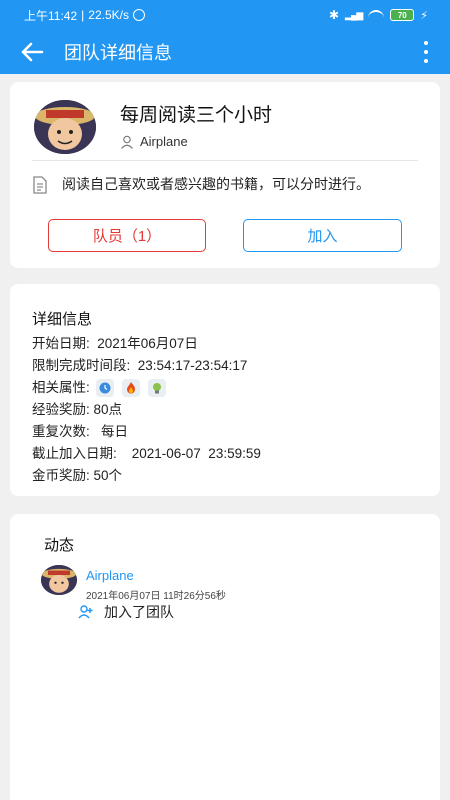 This screenshot has width=450, height=800. I want to click on wifi-icon, so click(376, 15).